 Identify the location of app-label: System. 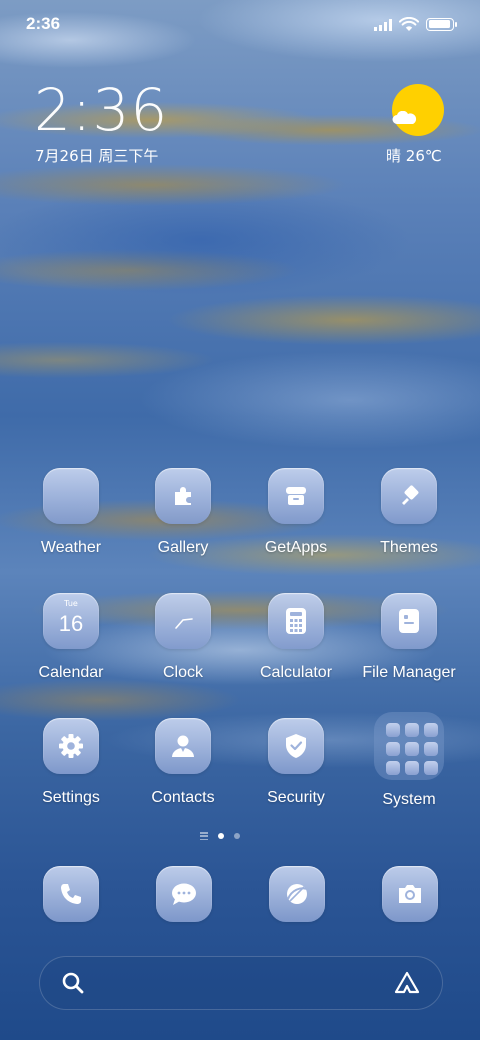
(409, 799).